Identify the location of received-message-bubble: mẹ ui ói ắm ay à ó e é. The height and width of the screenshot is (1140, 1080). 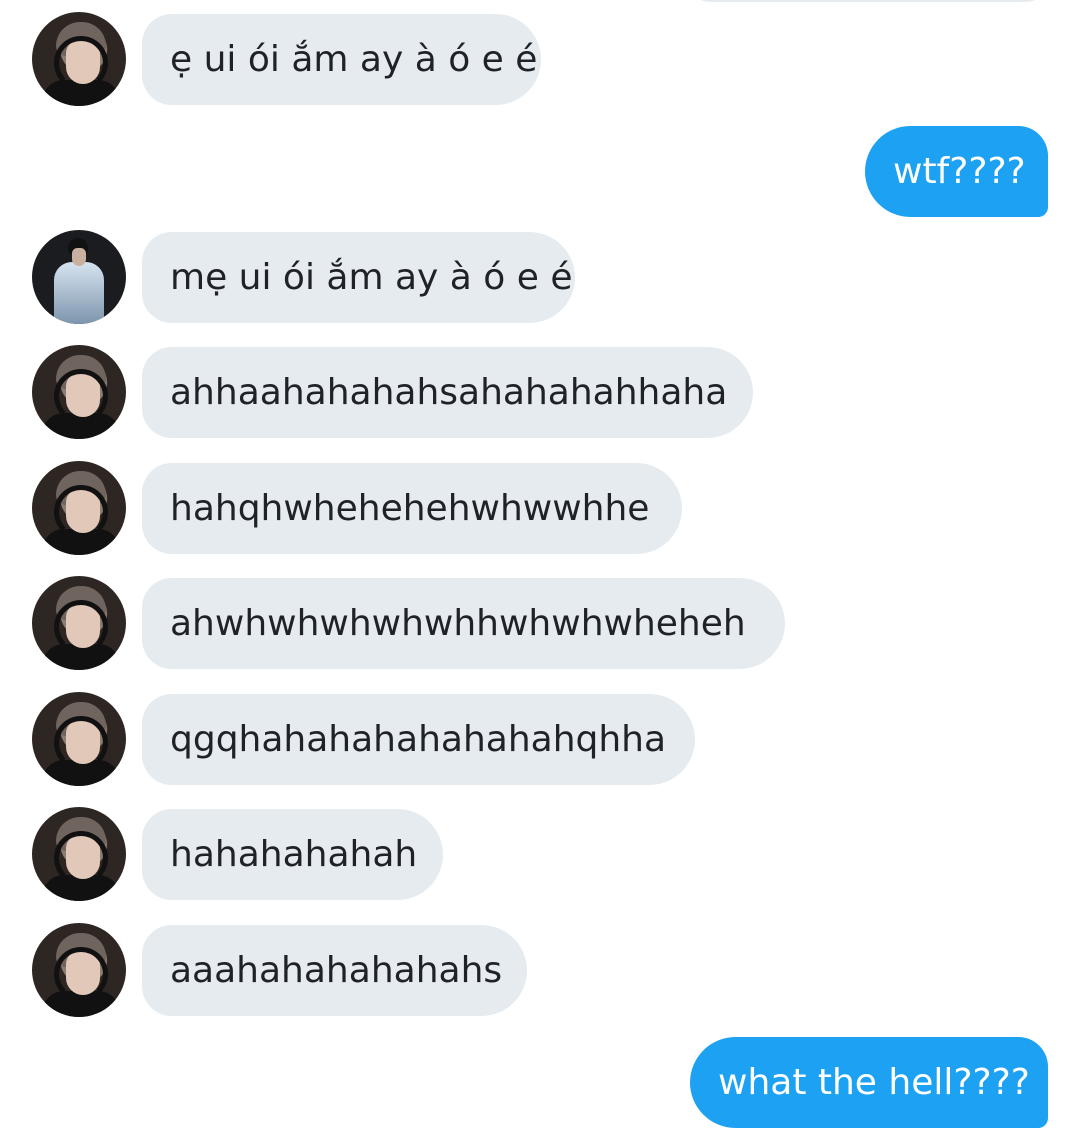
(358, 277).